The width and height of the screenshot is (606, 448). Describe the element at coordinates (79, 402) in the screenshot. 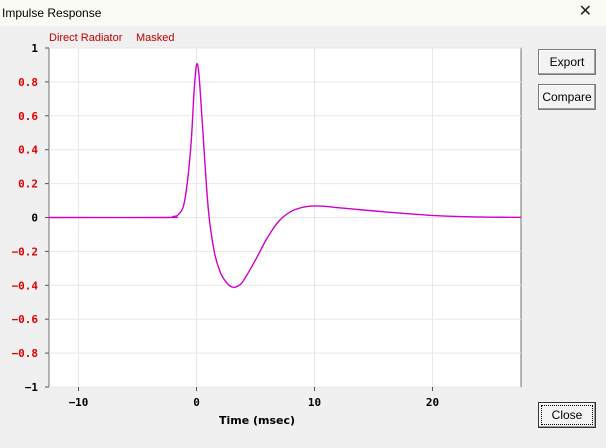

I see `x-tick-label: −10` at that location.